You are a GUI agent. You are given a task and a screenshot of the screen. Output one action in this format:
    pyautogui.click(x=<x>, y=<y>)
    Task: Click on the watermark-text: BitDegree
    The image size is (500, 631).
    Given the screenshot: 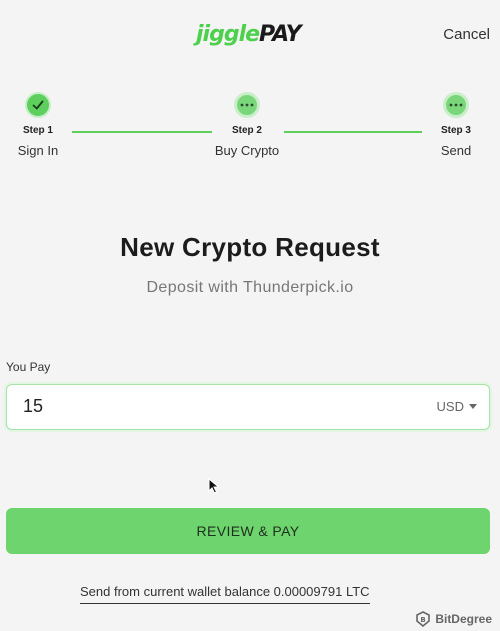 What is the action you would take?
    pyautogui.click(x=463, y=619)
    